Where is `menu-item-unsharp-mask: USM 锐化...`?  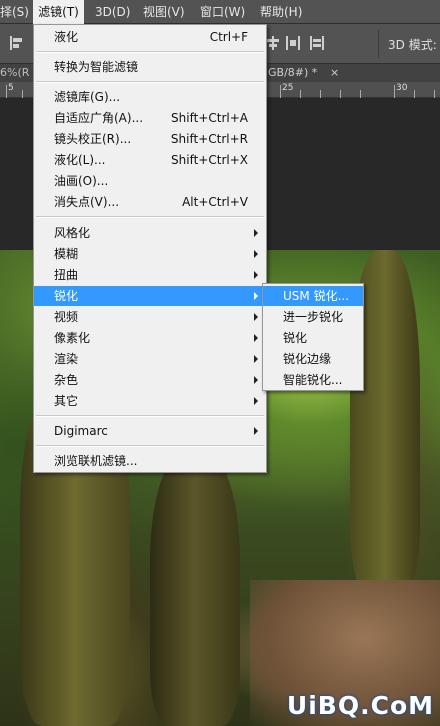 menu-item-unsharp-mask: USM 锐化... is located at coordinates (313, 296).